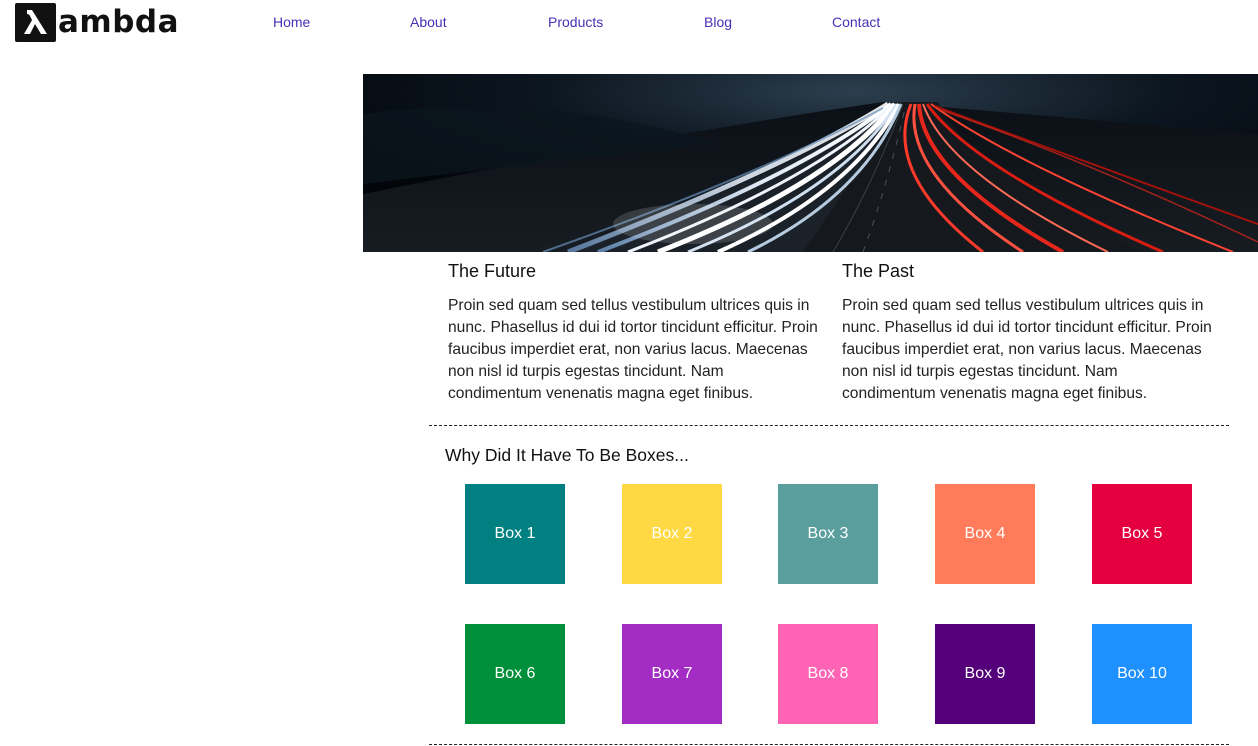 The width and height of the screenshot is (1258, 746). Describe the element at coordinates (829, 425) in the screenshot. I see `section-divider` at that location.